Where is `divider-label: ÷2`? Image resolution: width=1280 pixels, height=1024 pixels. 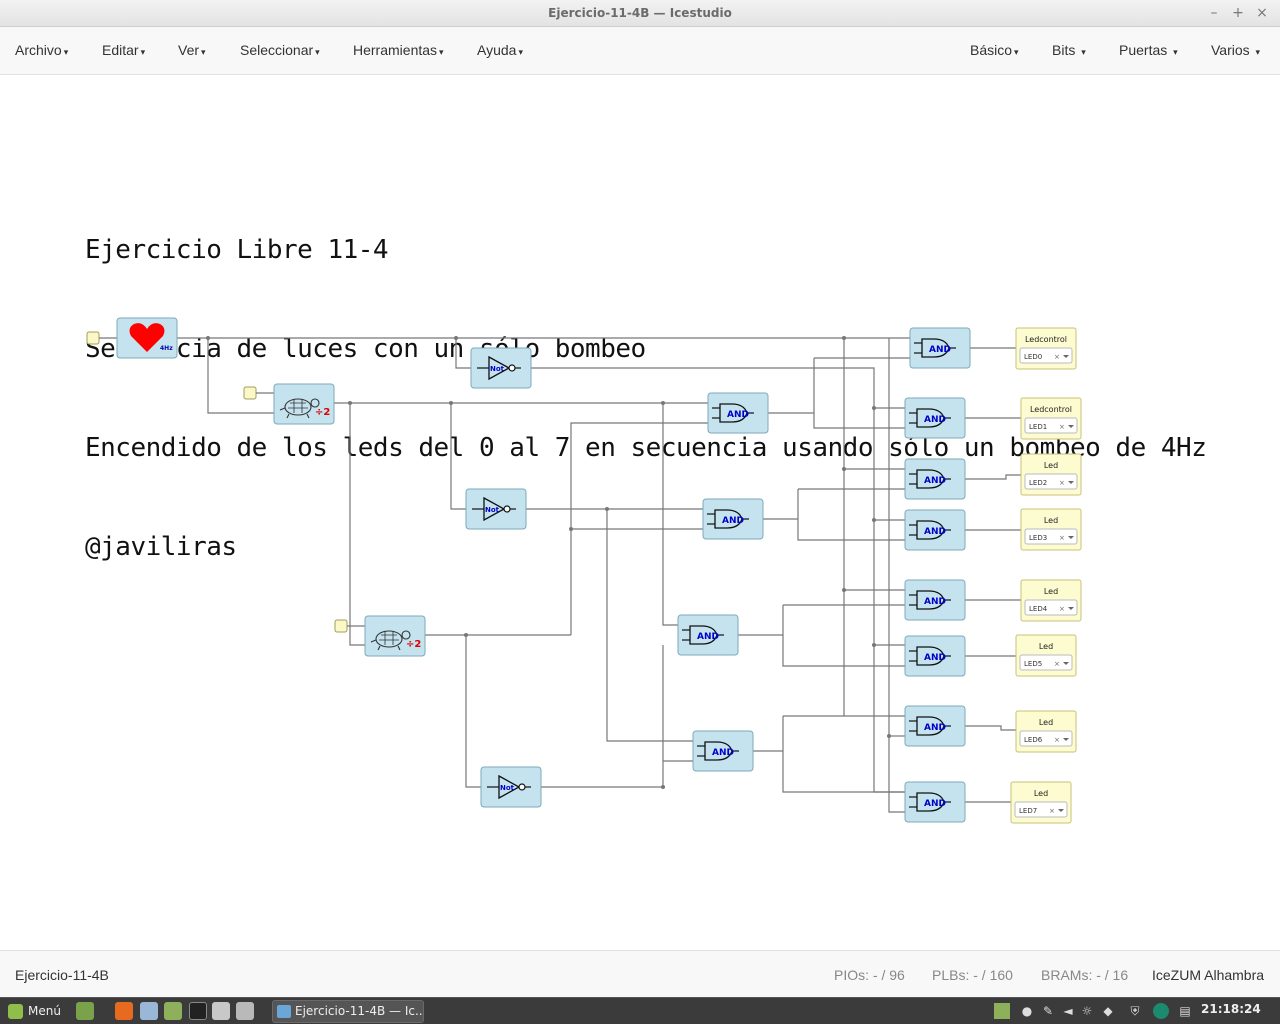 divider-label: ÷2 is located at coordinates (322, 412).